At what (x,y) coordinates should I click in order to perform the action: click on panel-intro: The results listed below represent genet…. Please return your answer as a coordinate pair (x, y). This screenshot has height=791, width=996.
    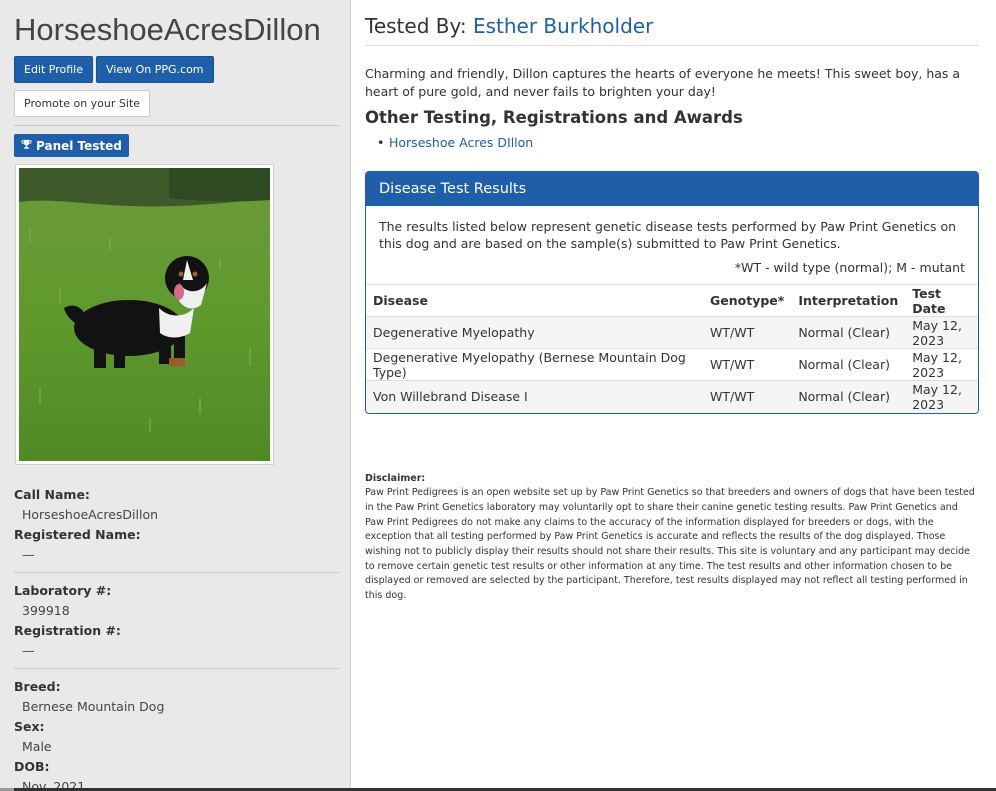
    Looking at the image, I should click on (668, 235).